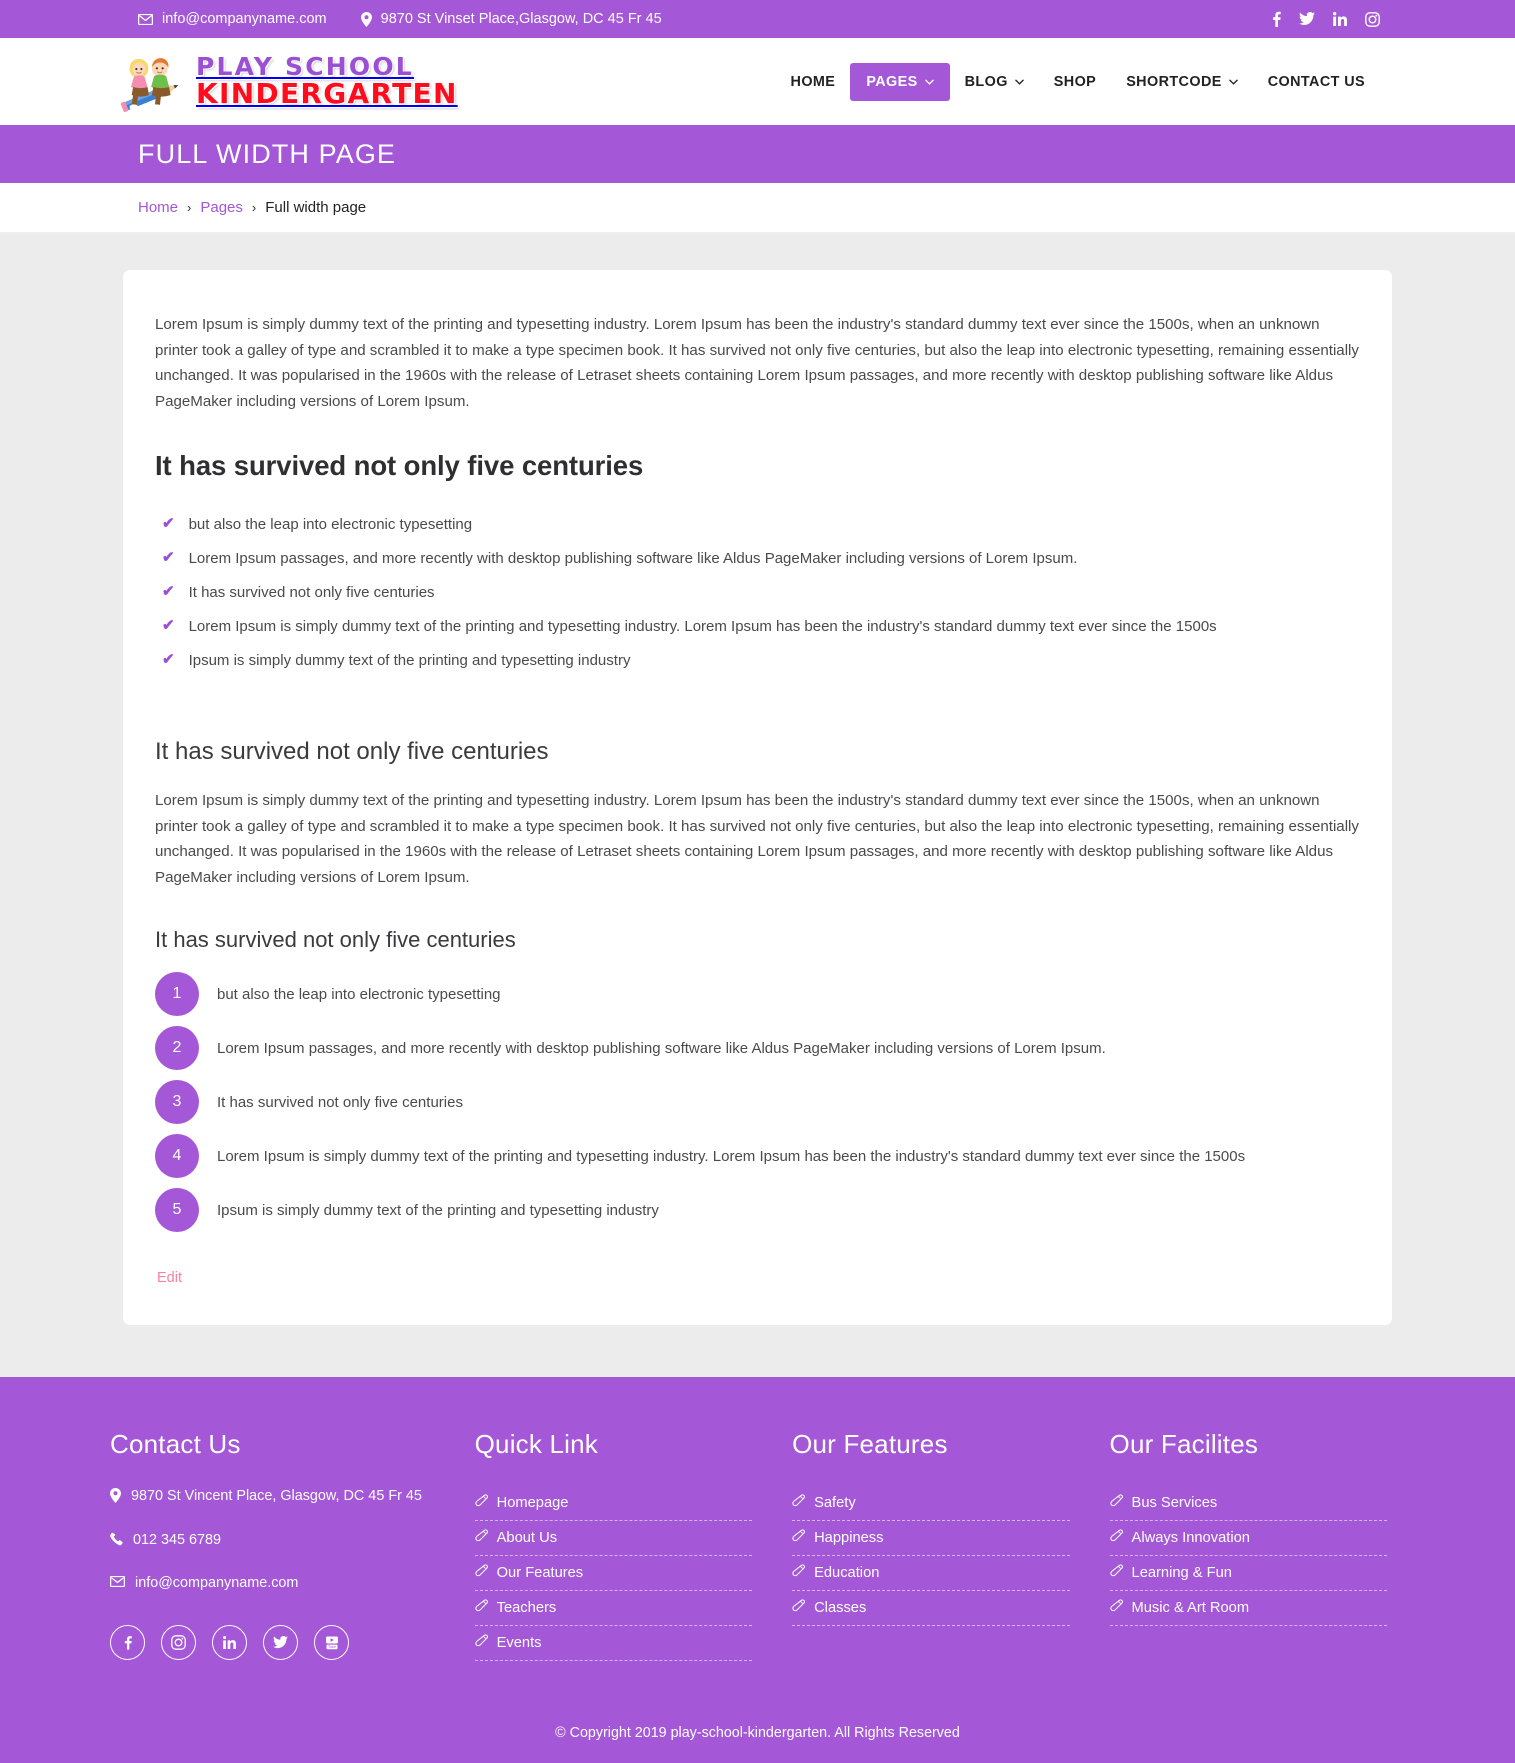  I want to click on list-item: Teachers, so click(613, 1608).